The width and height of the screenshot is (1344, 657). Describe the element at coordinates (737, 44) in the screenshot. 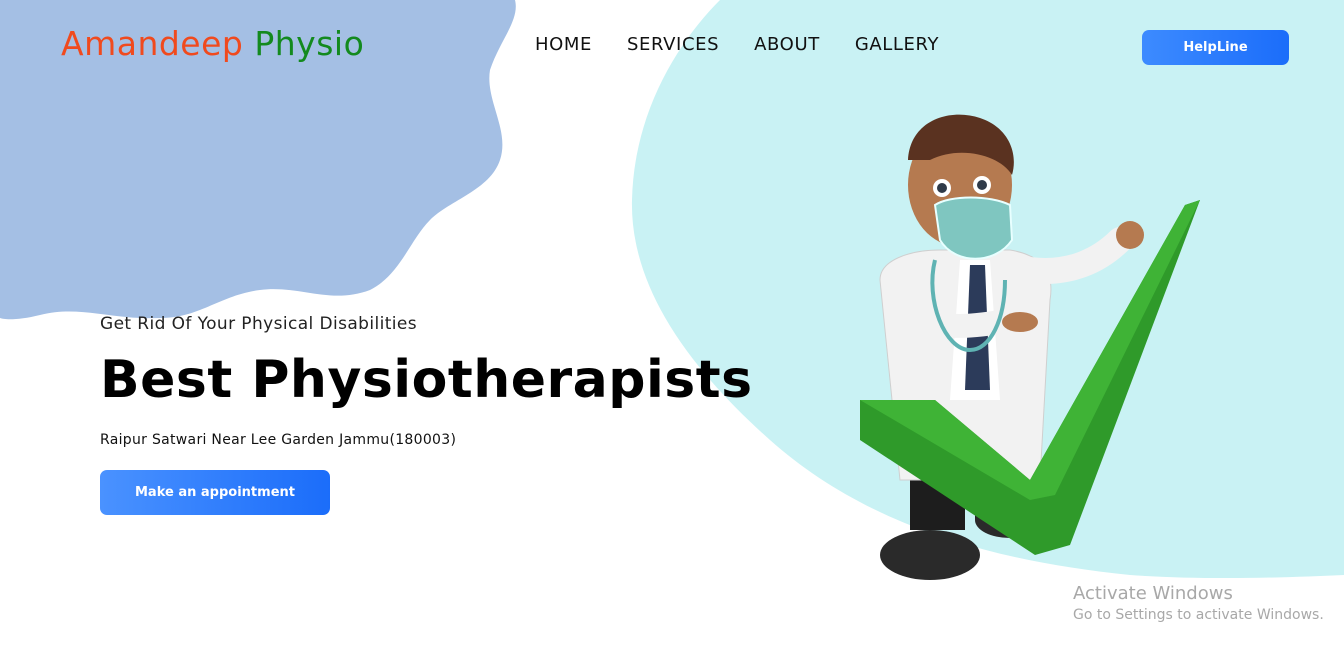

I see `main-nav: HOME SERVICES ABOUT GALLERY` at that location.